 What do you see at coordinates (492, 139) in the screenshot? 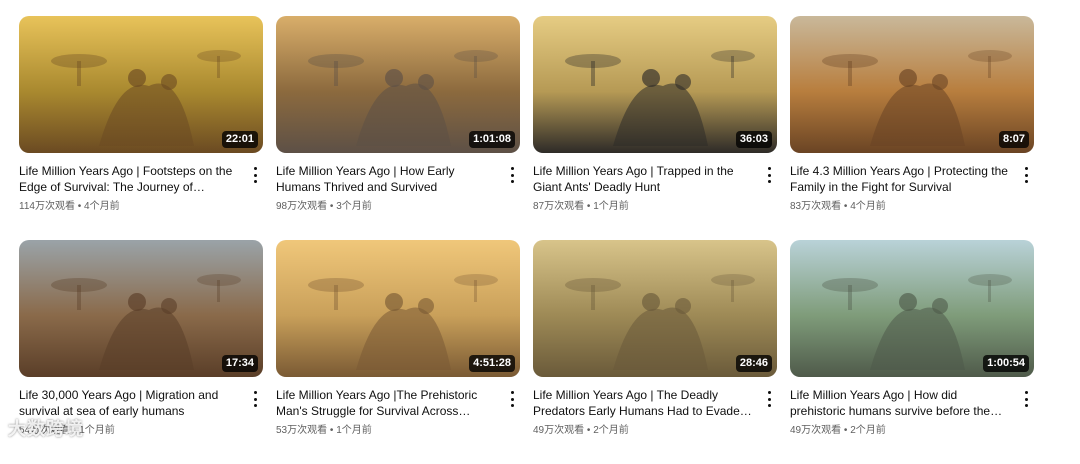
I see `duration-badge: 1:01:08` at bounding box center [492, 139].